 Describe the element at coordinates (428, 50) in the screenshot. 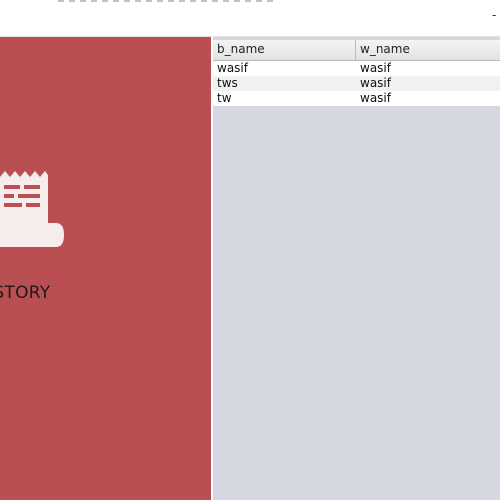

I see `column-header-w-name: w_name` at that location.